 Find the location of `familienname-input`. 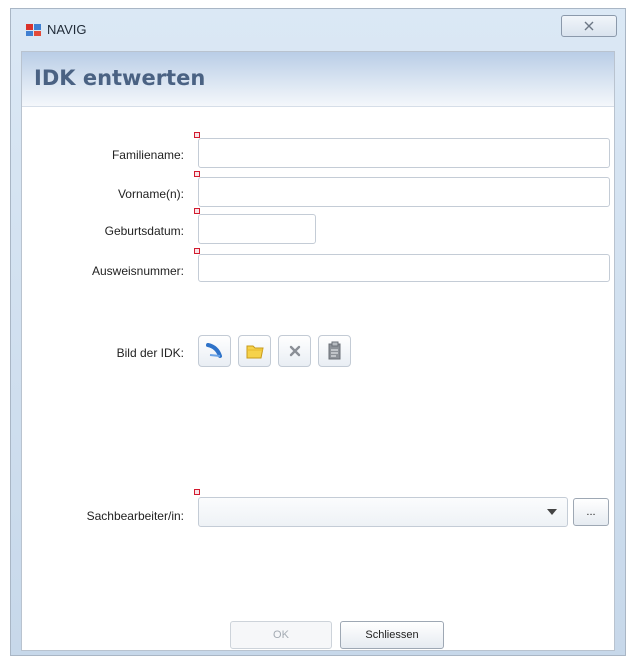

familienname-input is located at coordinates (404, 153).